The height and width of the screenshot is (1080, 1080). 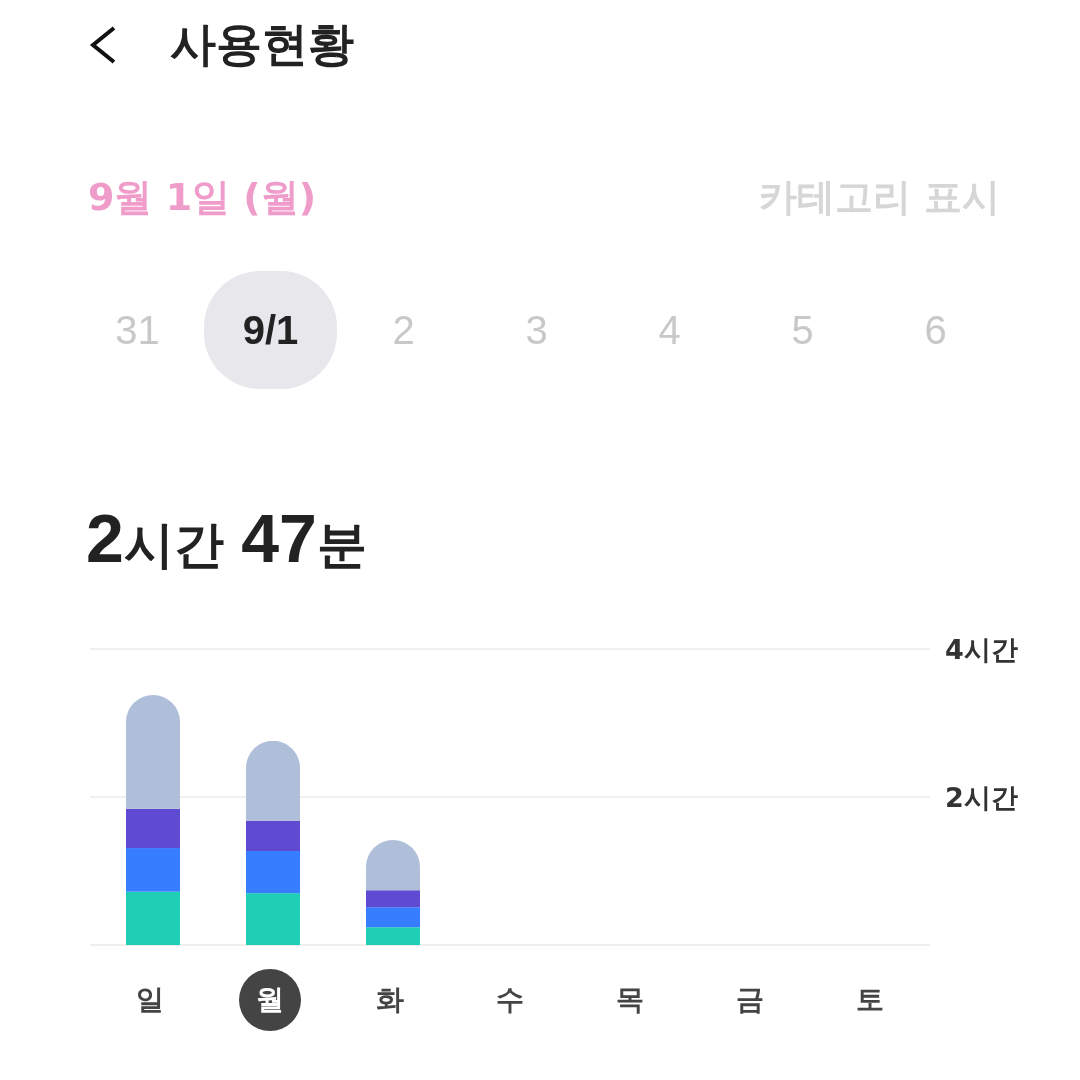 I want to click on selected-date: 9월 1일 (월), so click(x=202, y=197).